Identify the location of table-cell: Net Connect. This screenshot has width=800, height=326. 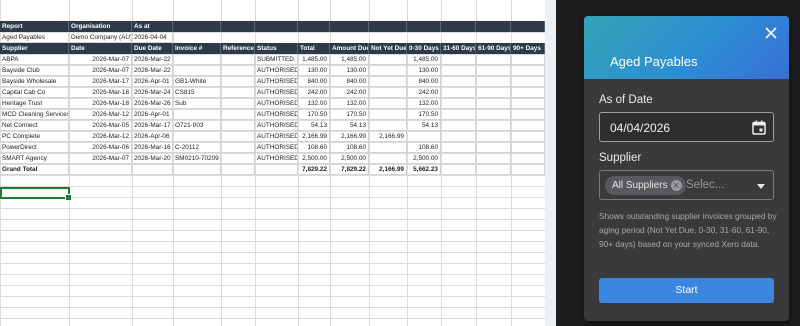
(34, 125).